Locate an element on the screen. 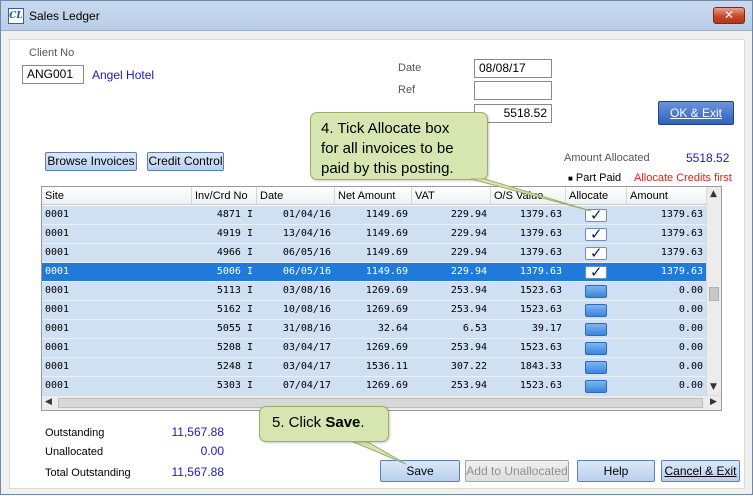  column-header-vat: VAT is located at coordinates (451, 196).